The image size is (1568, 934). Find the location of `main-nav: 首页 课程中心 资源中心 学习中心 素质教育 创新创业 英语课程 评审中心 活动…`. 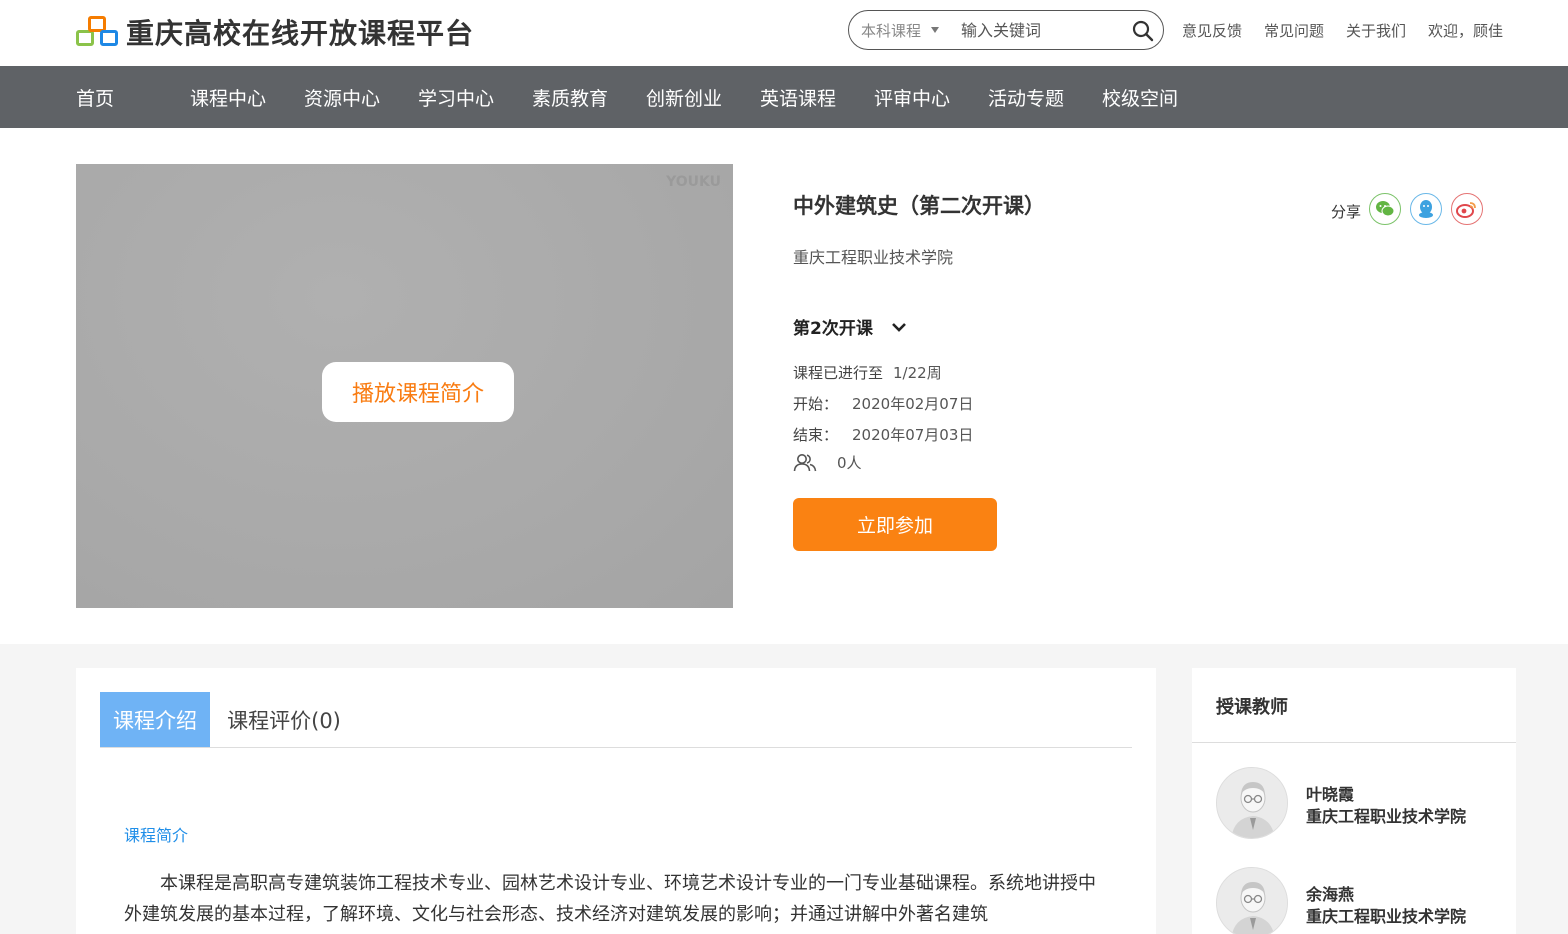

main-nav: 首页 课程中心 资源中心 学习中心 素质教育 创新创业 英语课程 评审中心 活动… is located at coordinates (784, 97).